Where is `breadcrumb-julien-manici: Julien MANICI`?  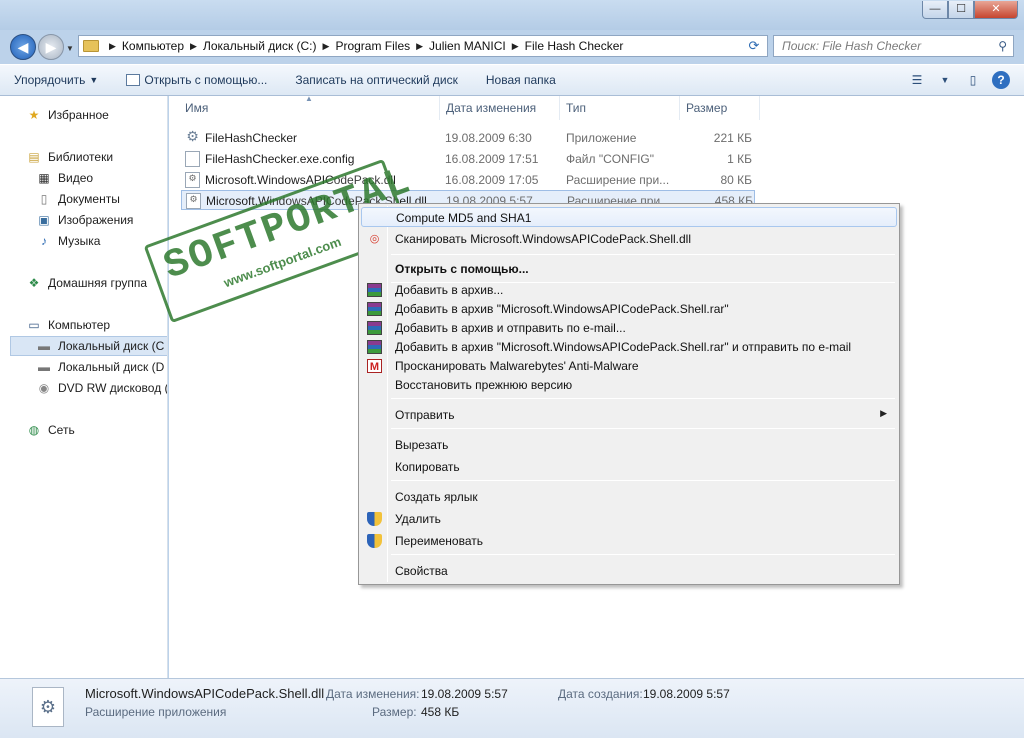
breadcrumb-julien-manici: Julien MANICI is located at coordinates (467, 46).